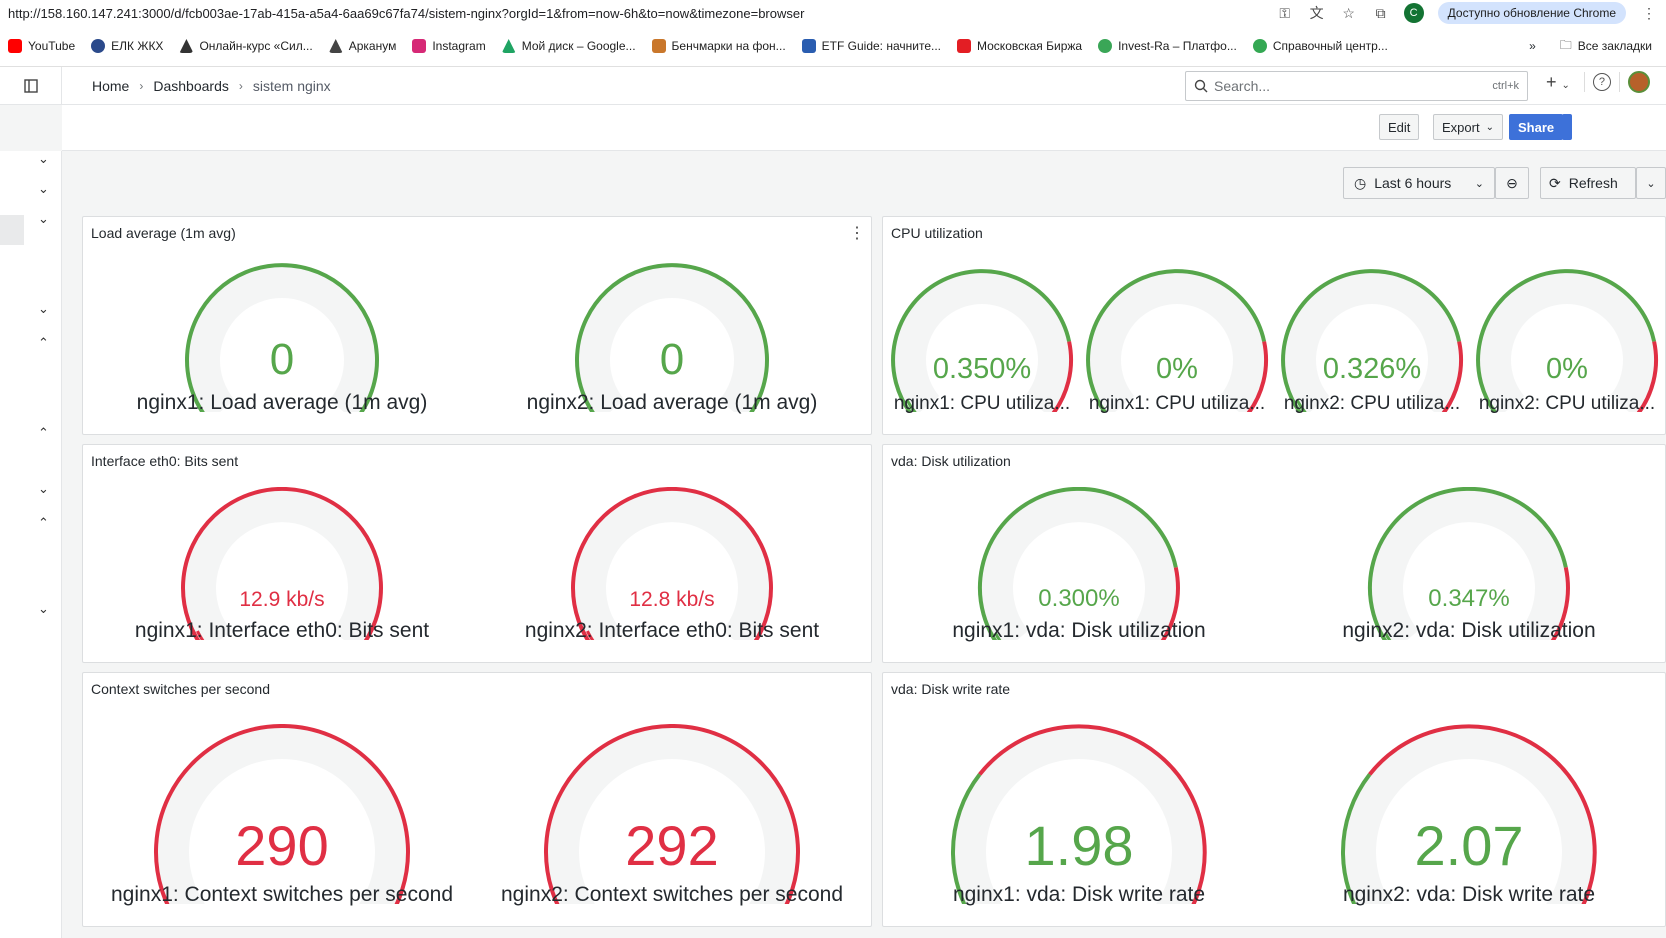 The width and height of the screenshot is (1666, 938). Describe the element at coordinates (658, 46) in the screenshot. I see `shield-icon` at that location.